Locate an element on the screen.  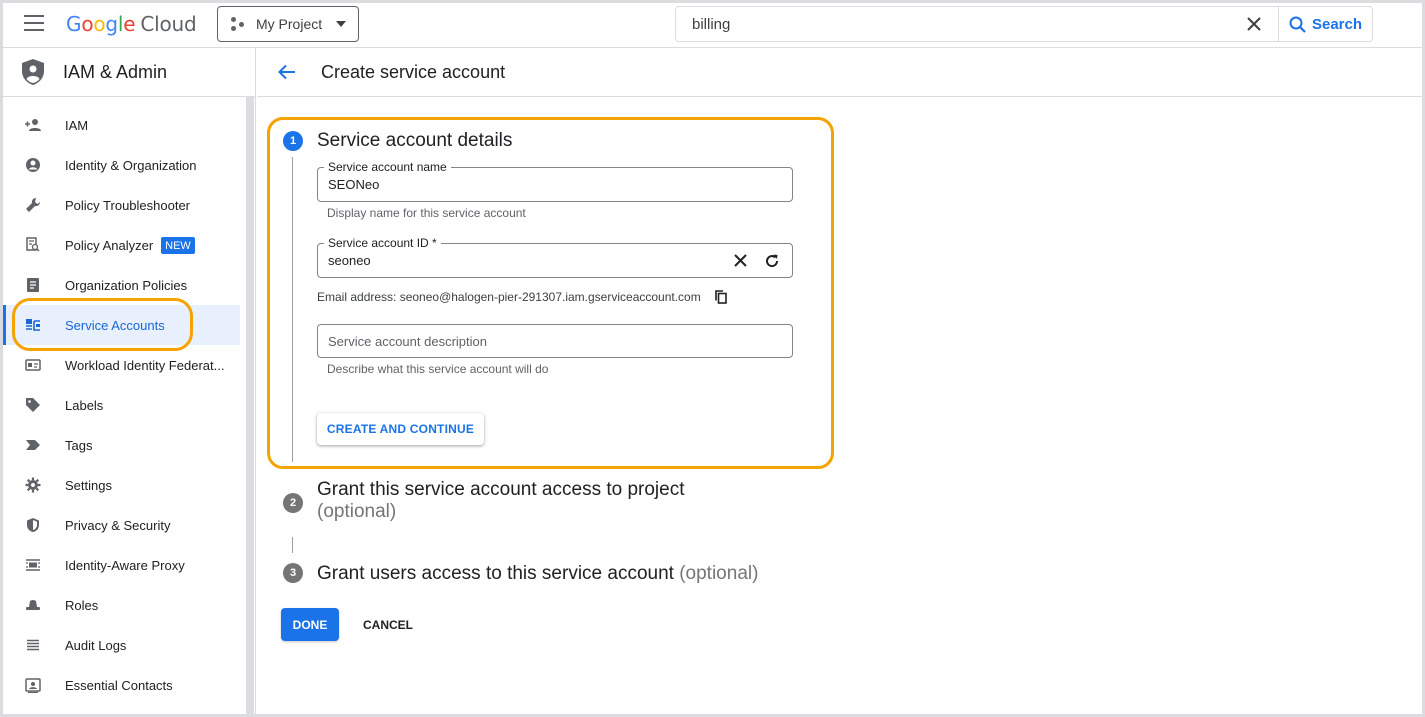
done-button: DONE is located at coordinates (310, 624).